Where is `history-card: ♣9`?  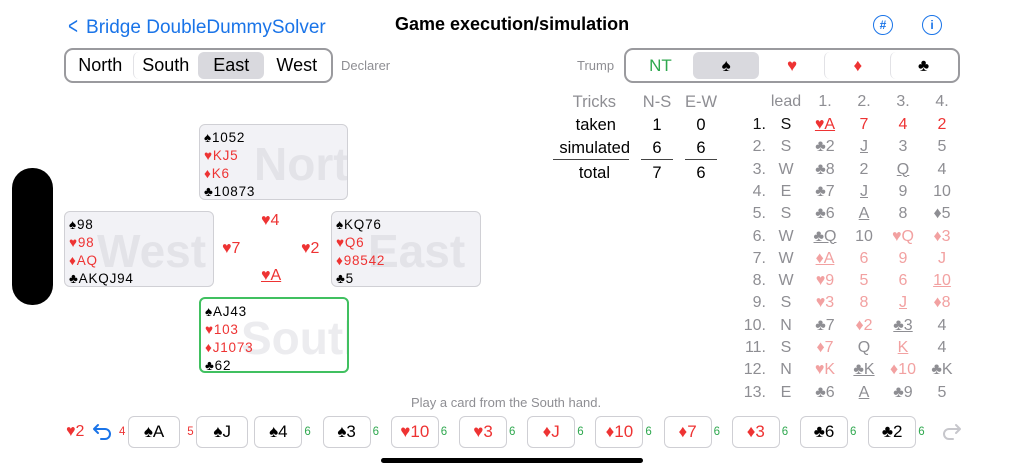
history-card: ♣9 is located at coordinates (903, 392).